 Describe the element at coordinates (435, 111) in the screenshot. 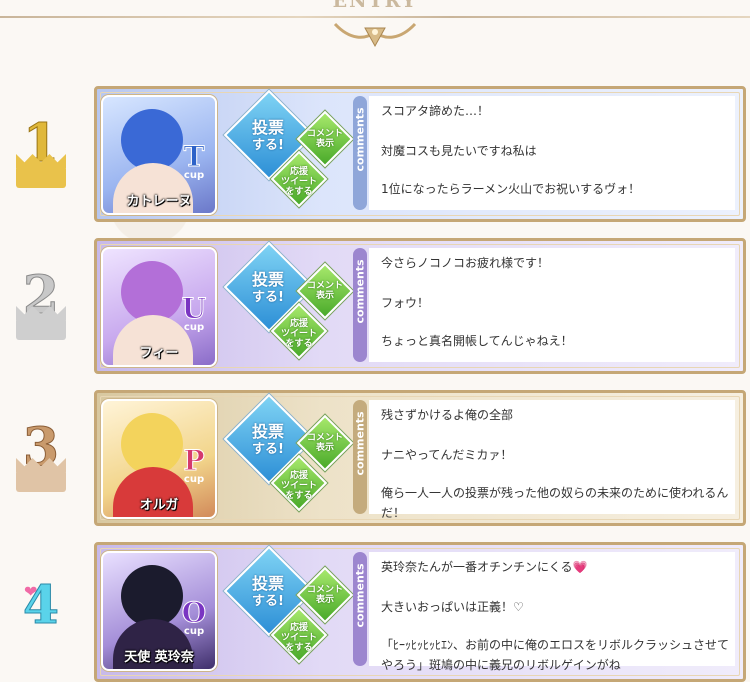

I see `comment-line: スコアタ諦めた…！` at that location.